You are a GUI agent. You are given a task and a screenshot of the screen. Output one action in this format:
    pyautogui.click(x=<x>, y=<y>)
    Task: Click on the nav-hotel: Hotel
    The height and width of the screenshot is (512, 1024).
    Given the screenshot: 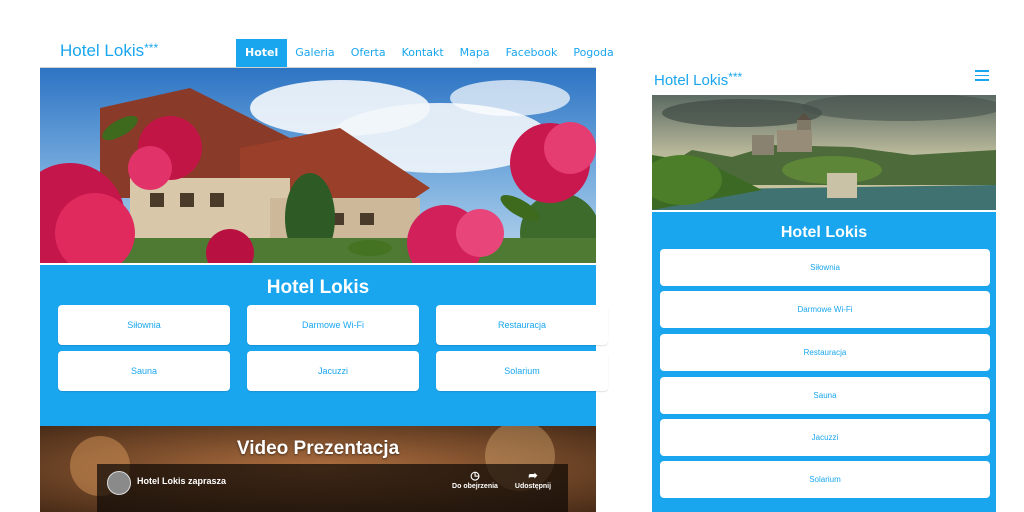 What is the action you would take?
    pyautogui.click(x=262, y=53)
    